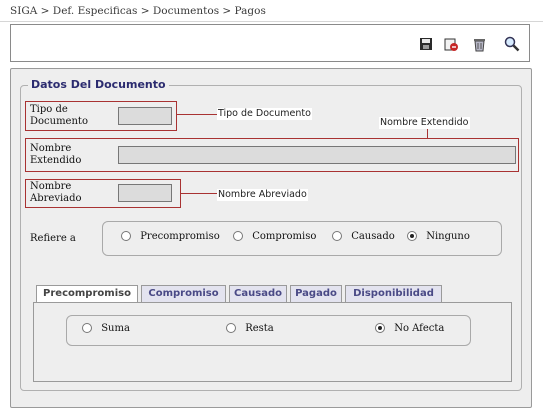 The width and height of the screenshot is (543, 414). Describe the element at coordinates (427, 133) in the screenshot. I see `nombre-extendido-connector` at that location.